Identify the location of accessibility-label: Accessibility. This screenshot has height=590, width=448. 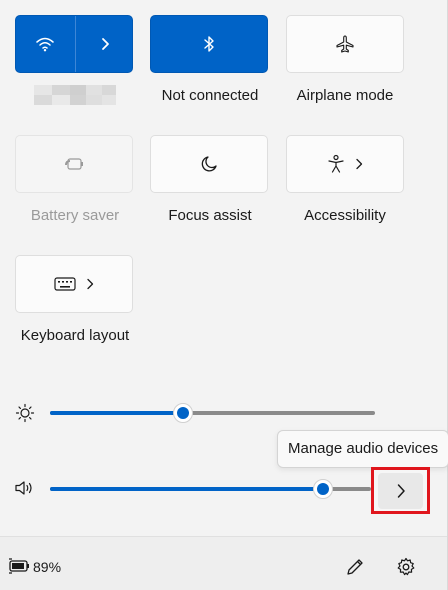
(345, 215).